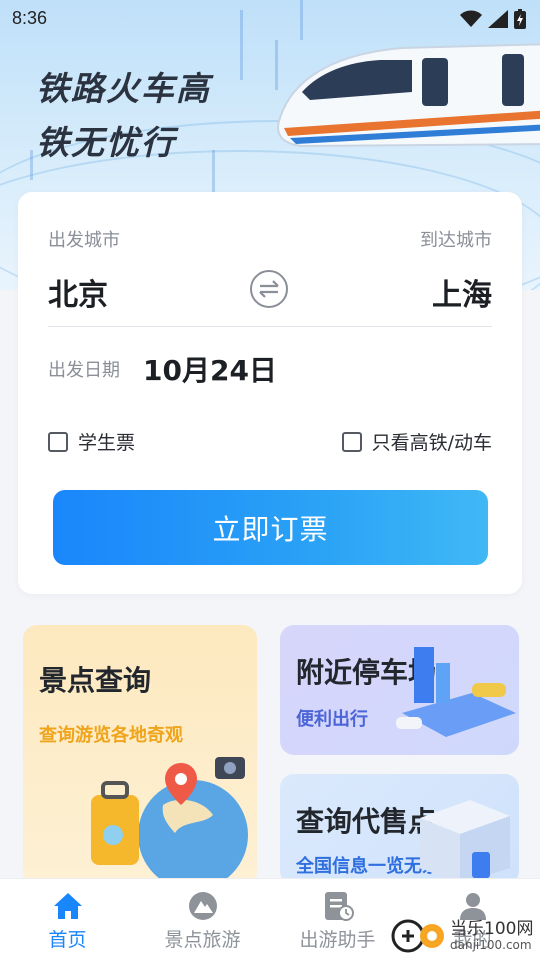 This screenshot has width=540, height=960. What do you see at coordinates (399, 829) in the screenshot?
I see `ticket-agency-tile: 查询代售点 全国信息一览无余` at bounding box center [399, 829].